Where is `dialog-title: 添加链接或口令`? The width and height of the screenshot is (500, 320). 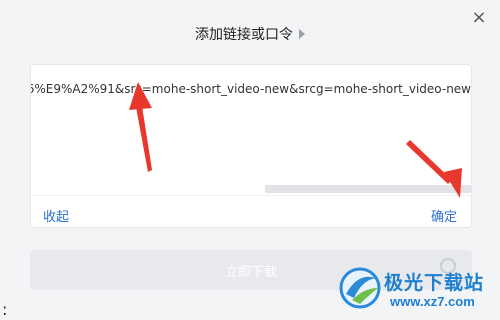
dialog-title: 添加链接或口令 is located at coordinates (244, 35).